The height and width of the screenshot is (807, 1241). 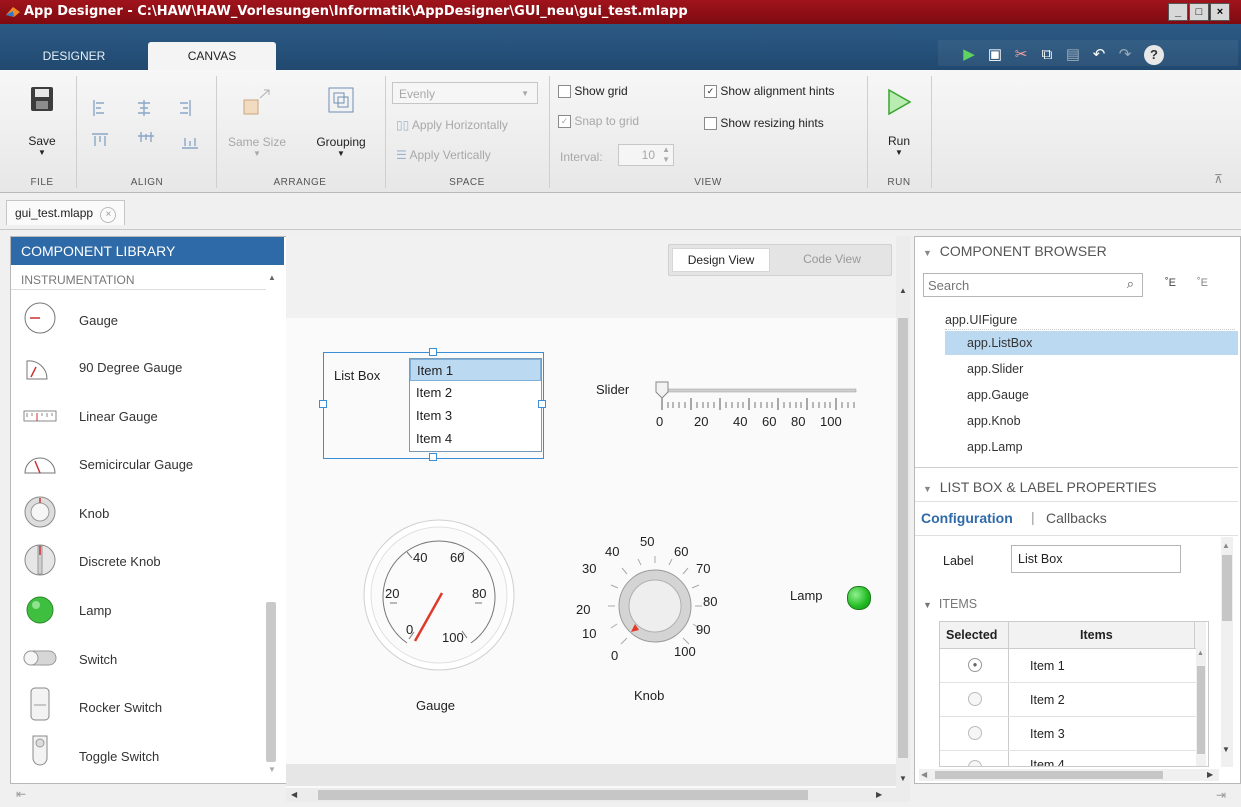 I want to click on help-icon: ?, so click(x=1154, y=55).